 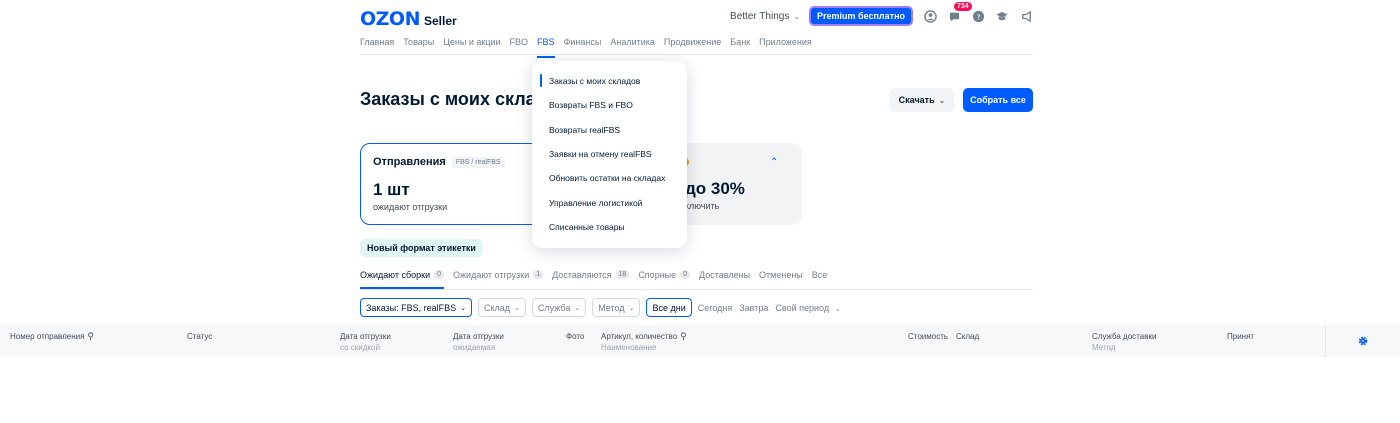 I want to click on tab-label: Ожидают сборки, so click(x=395, y=275).